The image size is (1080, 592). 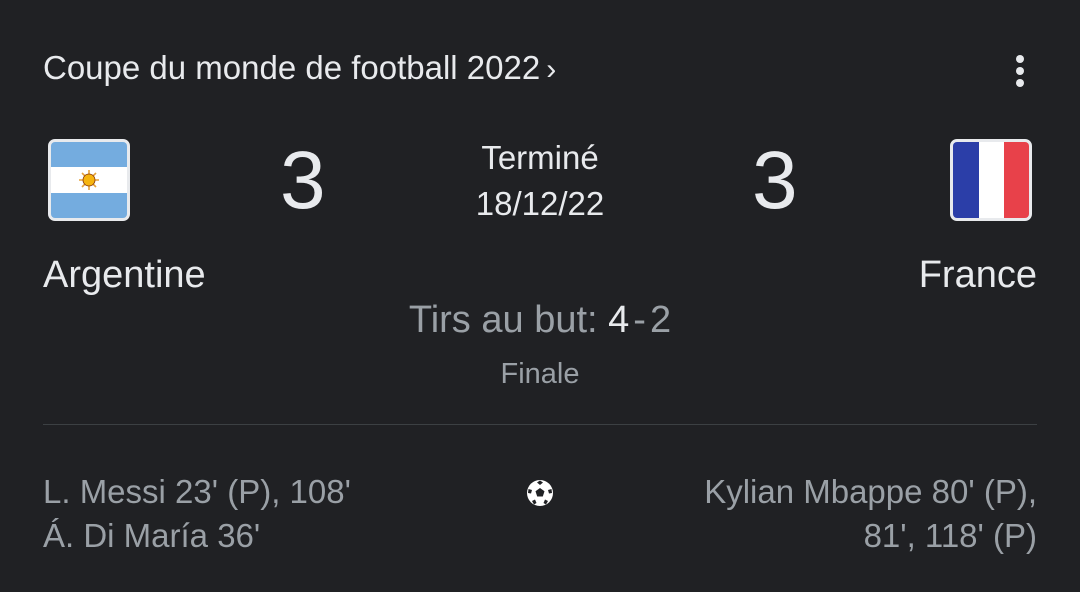 What do you see at coordinates (870, 491) in the screenshot?
I see `scorer-line: Kylian Mbappe 80' (P),` at bounding box center [870, 491].